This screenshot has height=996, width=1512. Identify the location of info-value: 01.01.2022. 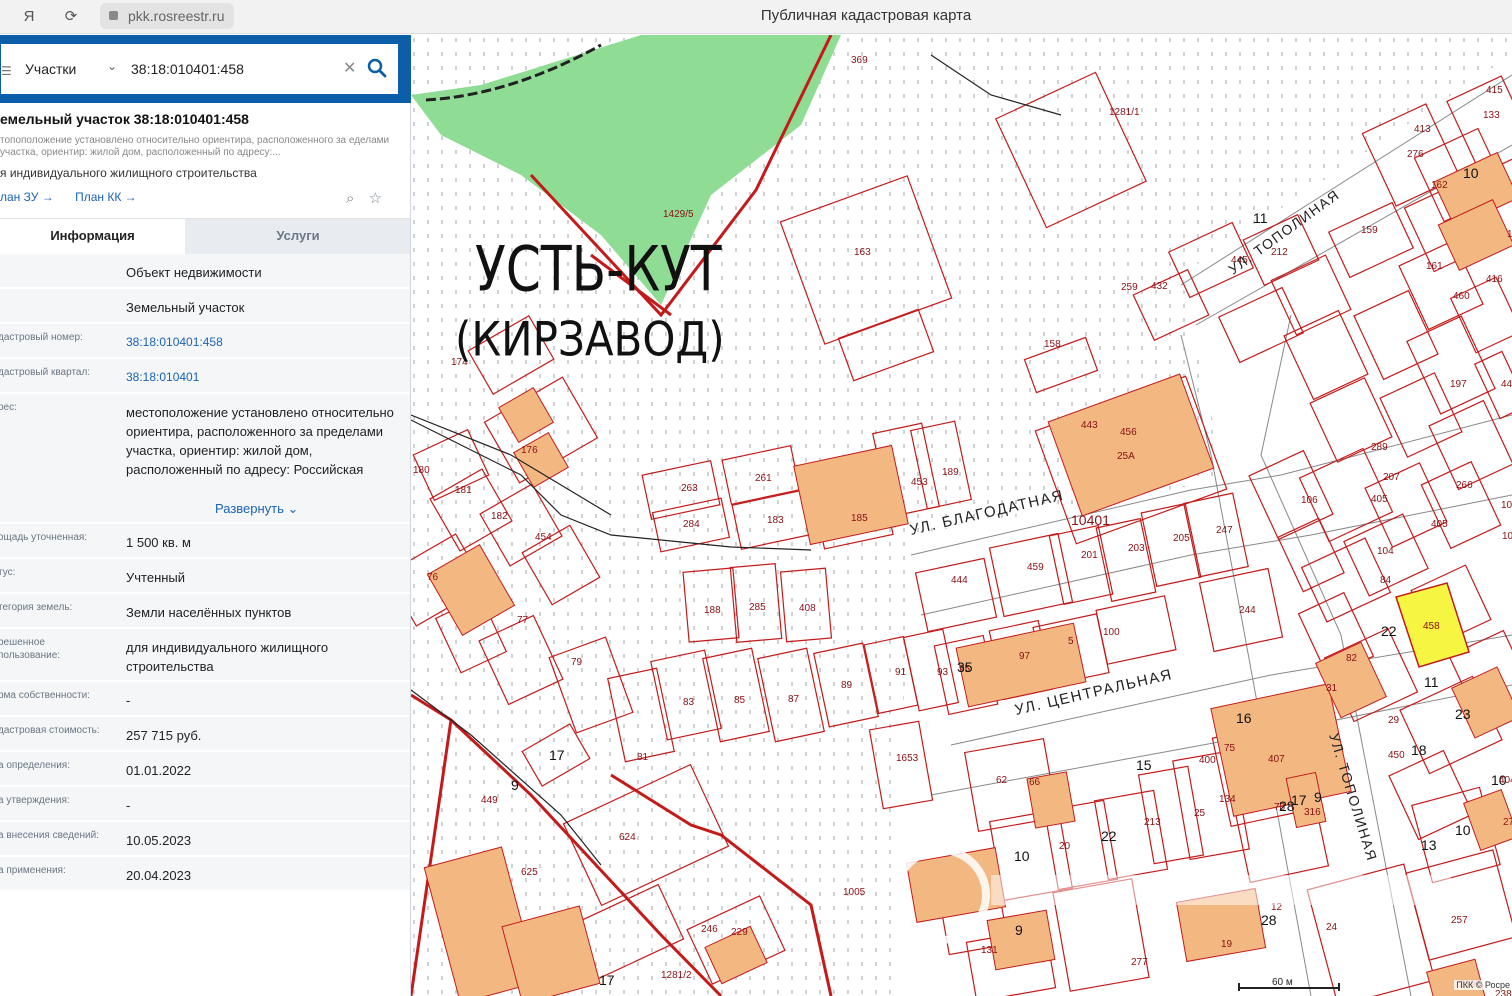
(159, 770).